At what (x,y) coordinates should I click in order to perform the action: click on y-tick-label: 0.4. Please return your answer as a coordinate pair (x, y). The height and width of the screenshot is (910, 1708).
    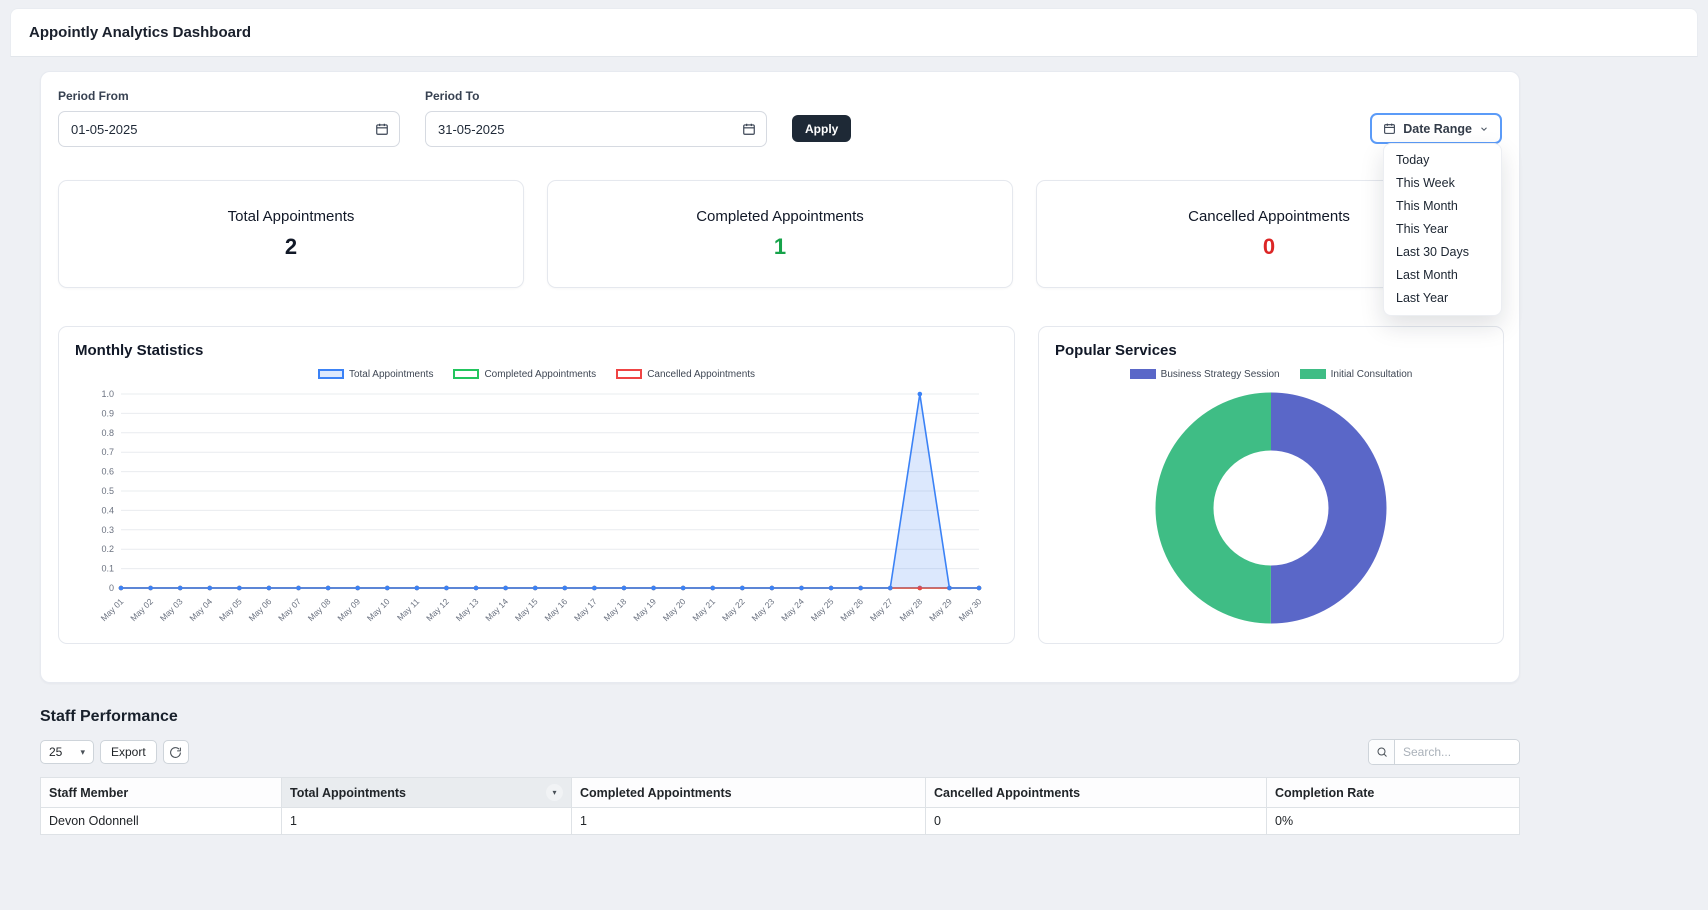
    Looking at the image, I should click on (107, 510).